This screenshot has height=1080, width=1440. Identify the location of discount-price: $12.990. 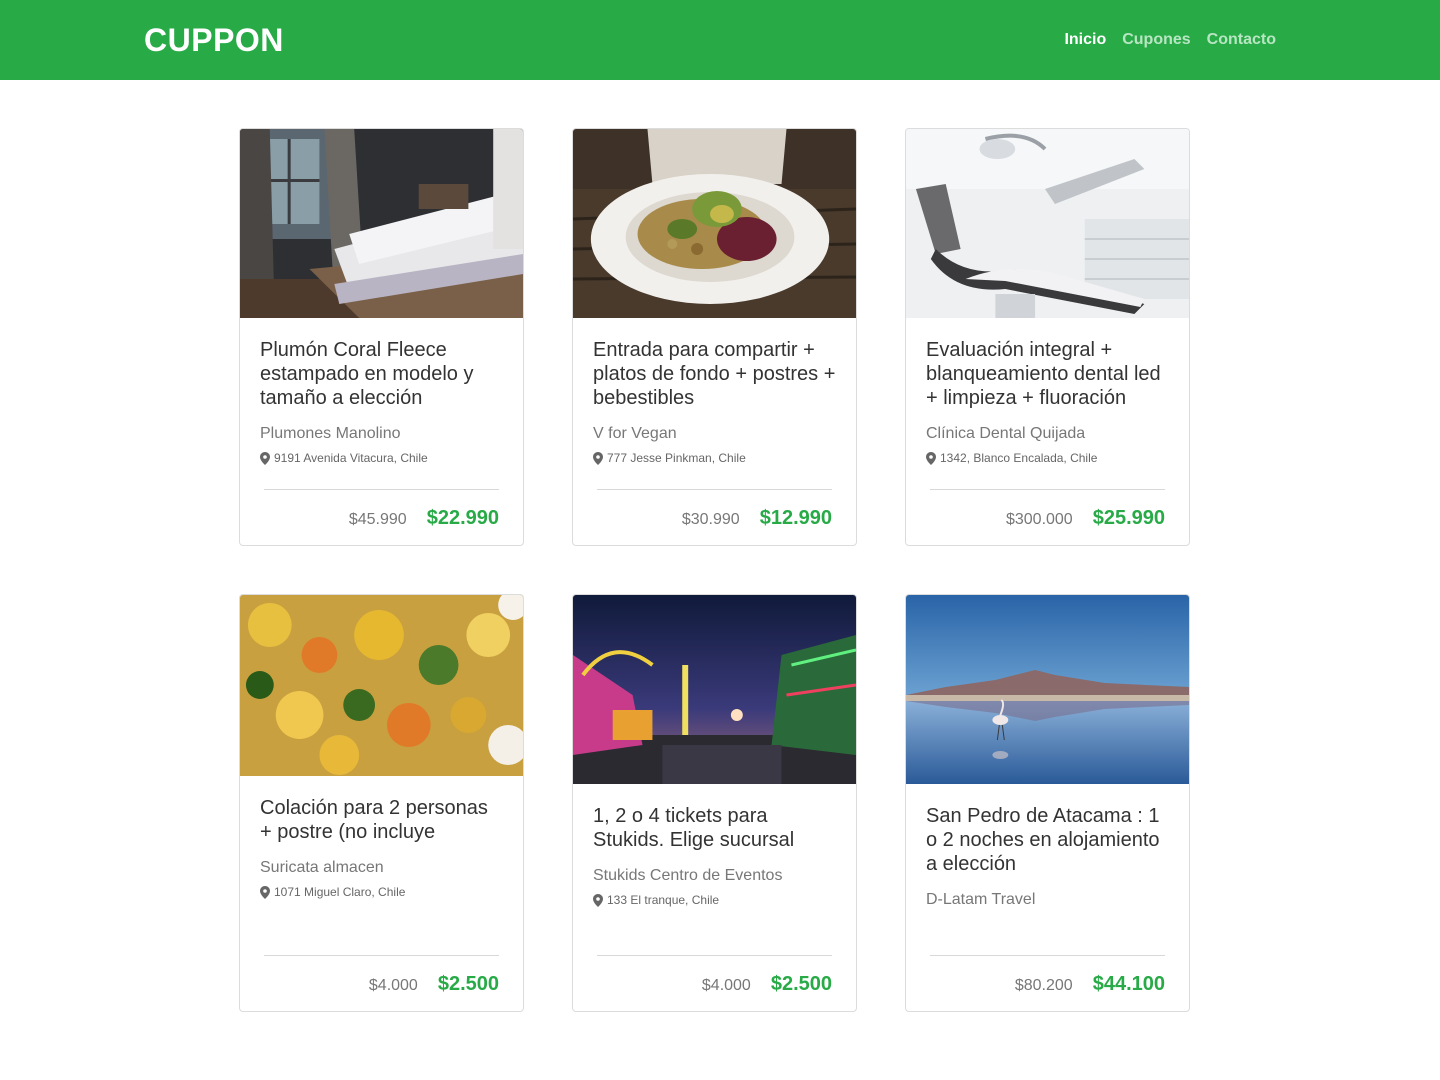
(795, 518).